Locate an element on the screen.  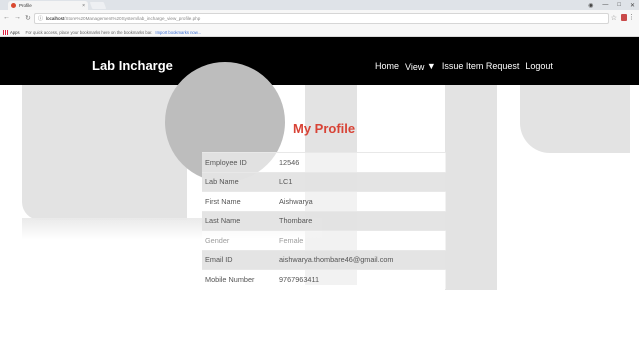
new-tab-button is located at coordinates (98, 5).